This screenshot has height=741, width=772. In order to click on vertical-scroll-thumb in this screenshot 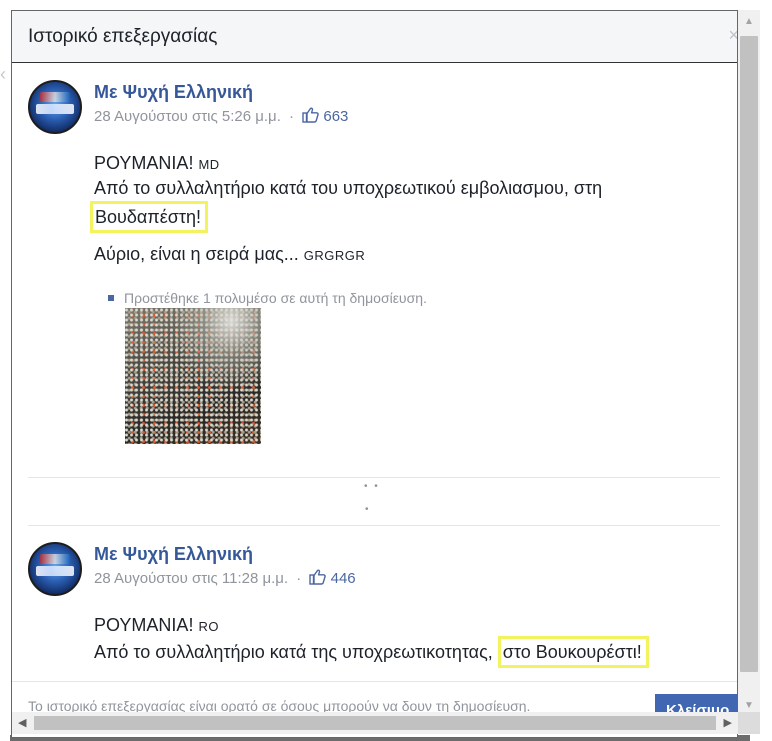, I will do `click(749, 354)`.